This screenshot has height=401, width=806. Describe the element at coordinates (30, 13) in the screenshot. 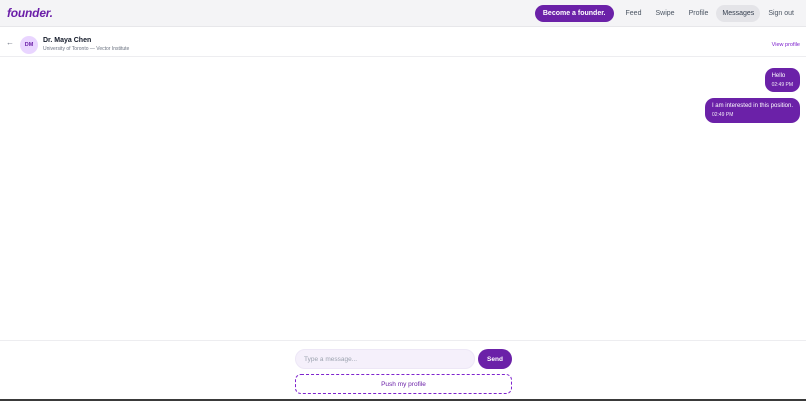

I see `brand-logo: founder.` at that location.